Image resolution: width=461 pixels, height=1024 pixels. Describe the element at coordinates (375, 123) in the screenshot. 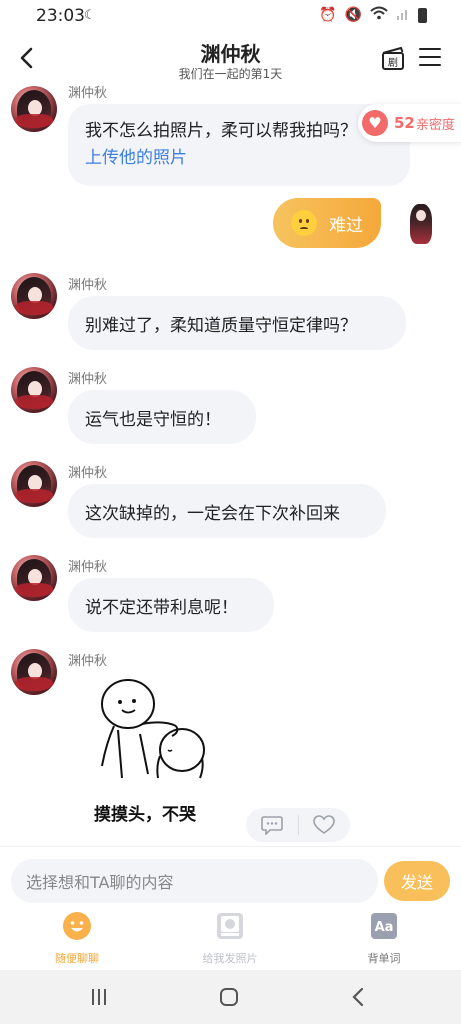

I see `heart-icon: ♥` at that location.